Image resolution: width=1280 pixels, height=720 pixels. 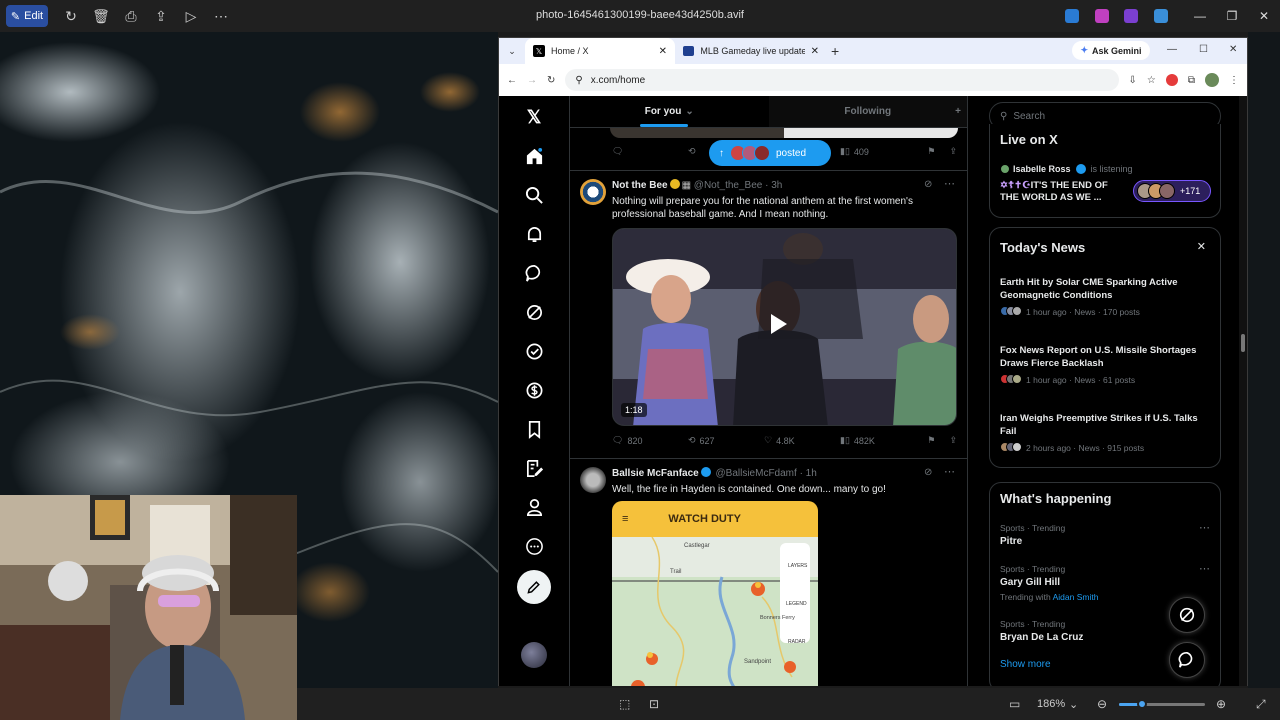 I want to click on play-icon, so click(x=779, y=324).